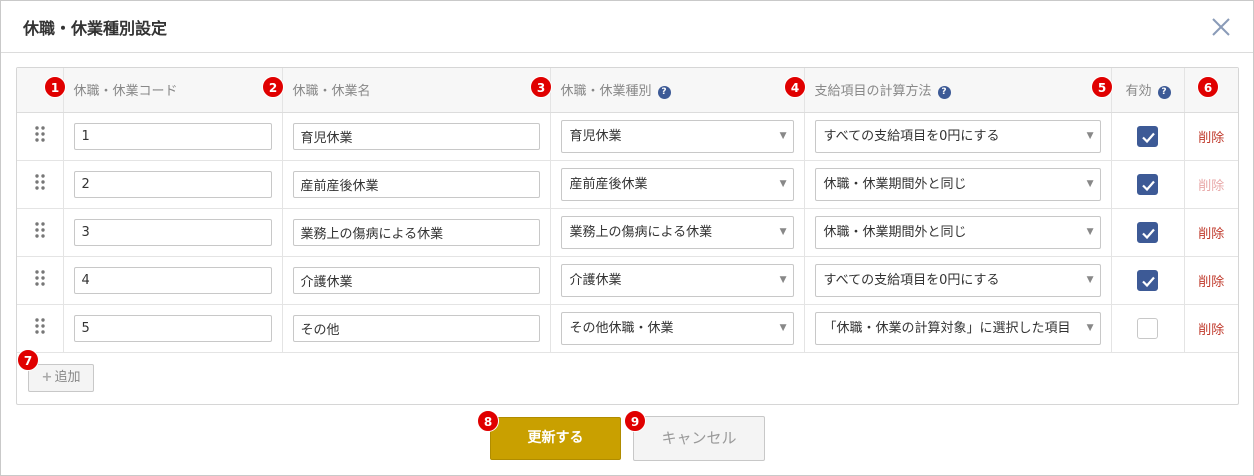  I want to click on table-row: 産前産後休業▼ 休職・休業期間外と同じ▼ 削除, so click(627, 184).